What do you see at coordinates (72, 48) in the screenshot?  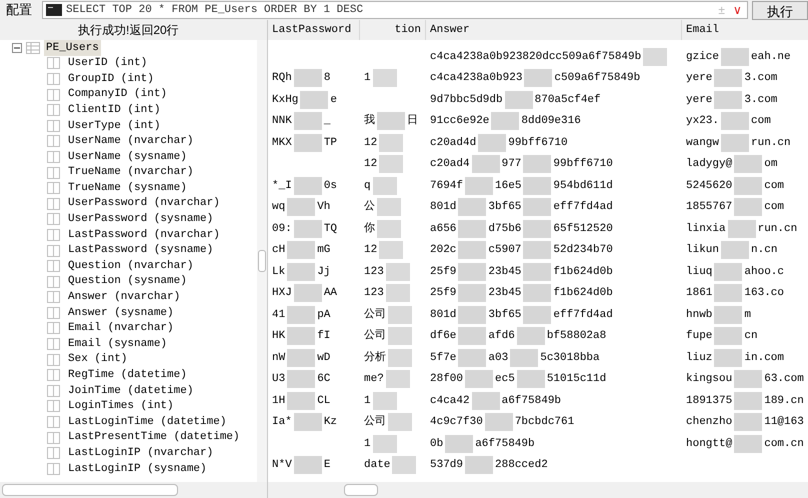 I see `tree-item: PE_Users` at bounding box center [72, 48].